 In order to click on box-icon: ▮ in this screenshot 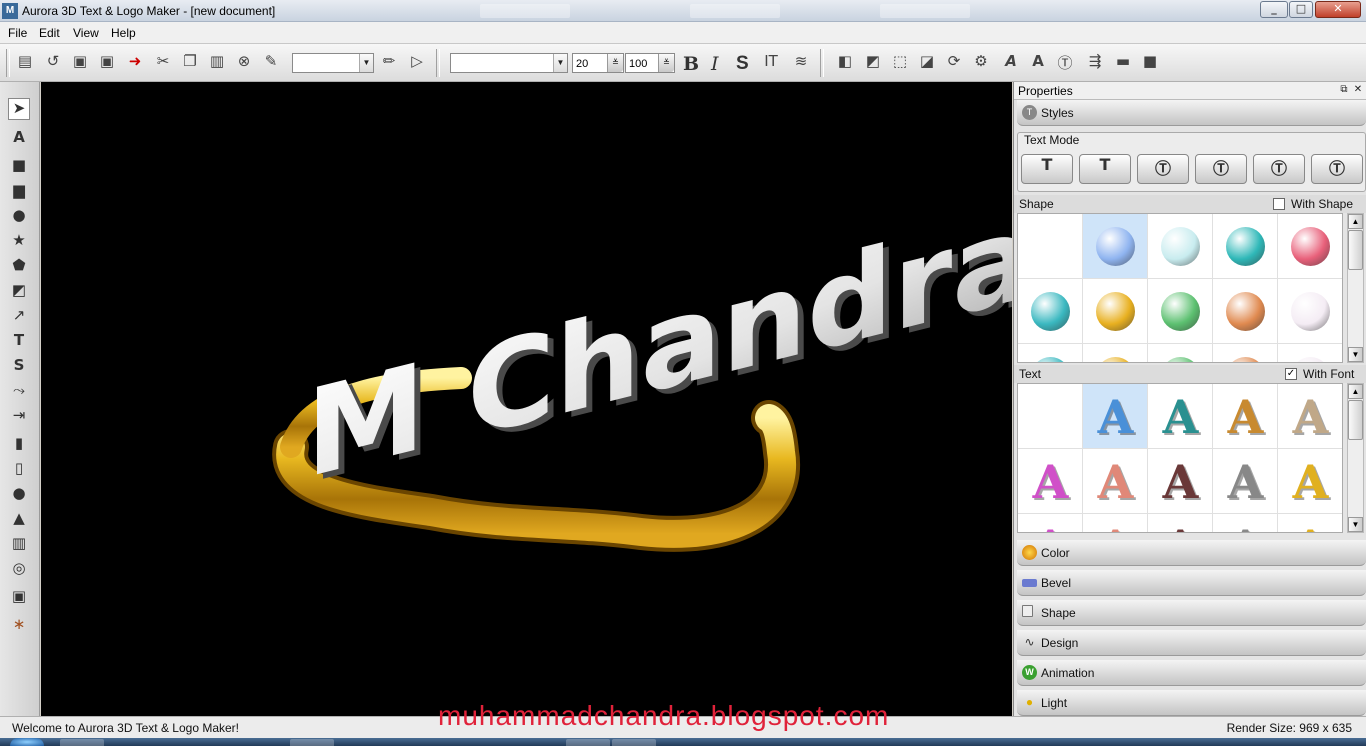, I will do `click(19, 445)`.